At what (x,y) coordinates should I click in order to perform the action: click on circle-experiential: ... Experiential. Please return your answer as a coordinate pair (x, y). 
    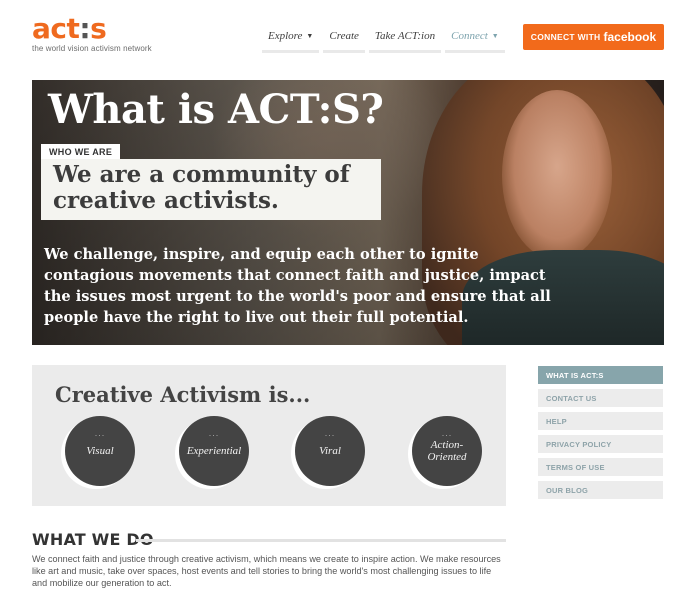
    Looking at the image, I should click on (214, 451).